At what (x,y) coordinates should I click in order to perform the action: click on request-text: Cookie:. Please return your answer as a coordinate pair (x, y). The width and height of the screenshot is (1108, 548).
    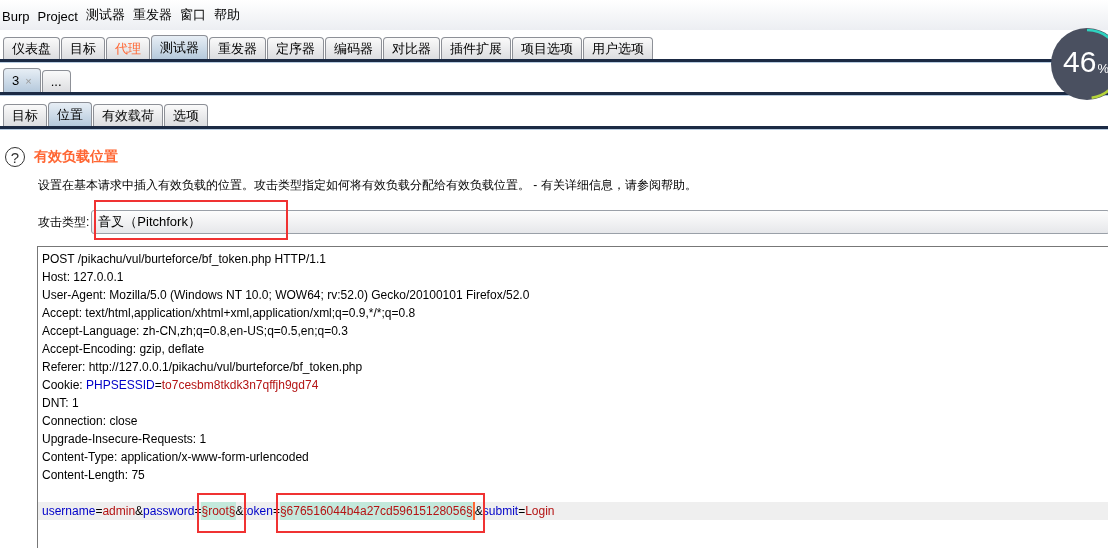
    Looking at the image, I should click on (63, 385).